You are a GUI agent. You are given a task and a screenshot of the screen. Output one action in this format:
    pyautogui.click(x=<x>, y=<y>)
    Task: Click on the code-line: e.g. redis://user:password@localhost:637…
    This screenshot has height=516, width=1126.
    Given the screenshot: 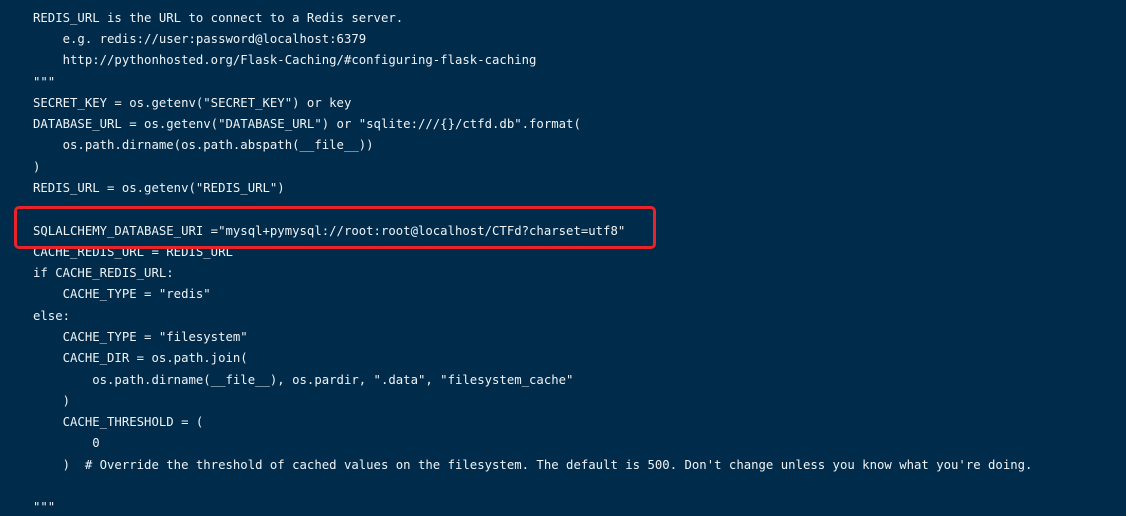 What is the action you would take?
    pyautogui.click(x=200, y=39)
    